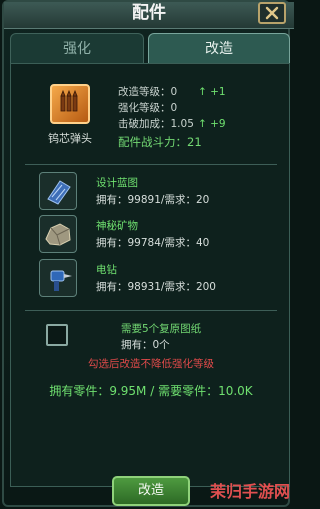 The width and height of the screenshot is (320, 509). Describe the element at coordinates (117, 226) in the screenshot. I see `material-name: 神秘矿物` at that location.